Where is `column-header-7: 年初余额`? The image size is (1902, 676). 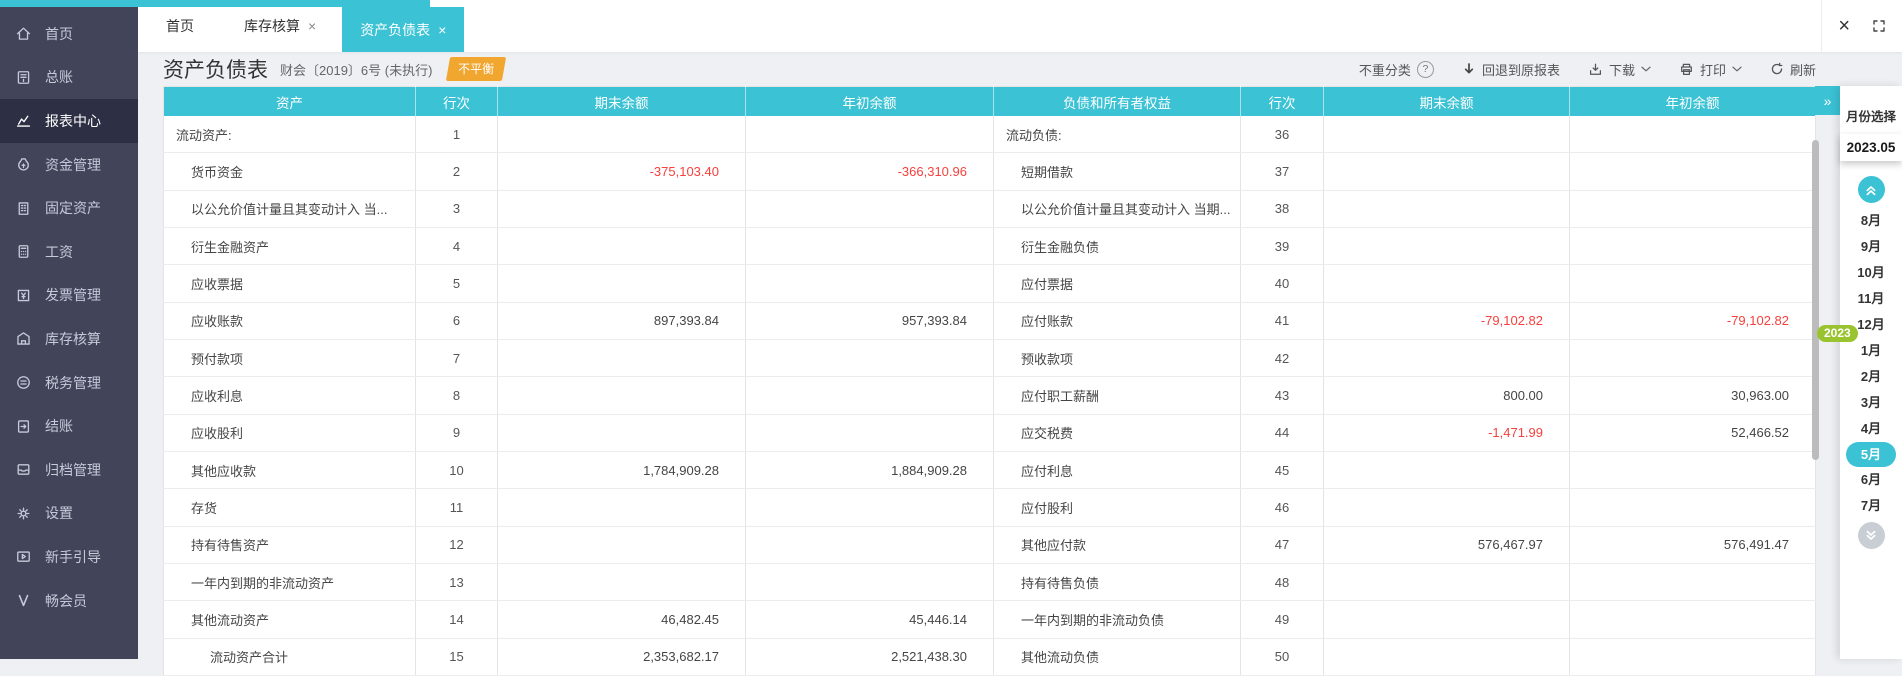
column-header-7: 年初余额 is located at coordinates (1692, 101).